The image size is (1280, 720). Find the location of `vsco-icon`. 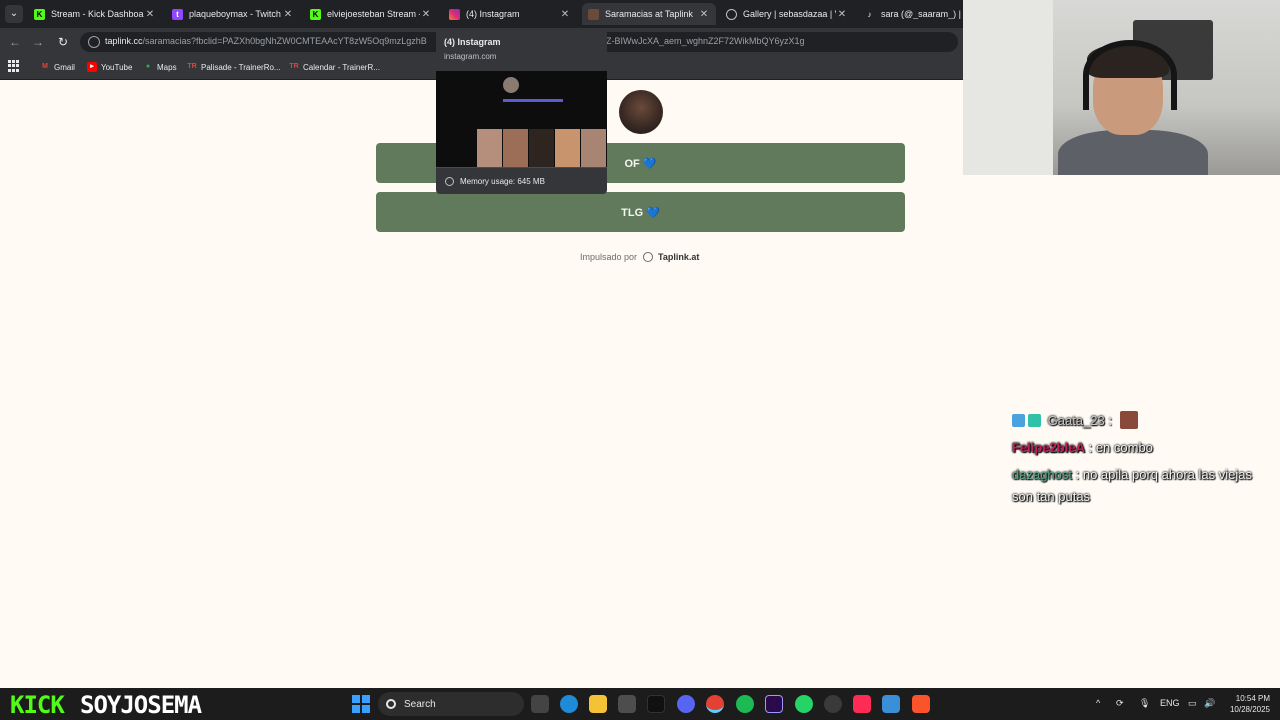

vsco-icon is located at coordinates (731, 14).